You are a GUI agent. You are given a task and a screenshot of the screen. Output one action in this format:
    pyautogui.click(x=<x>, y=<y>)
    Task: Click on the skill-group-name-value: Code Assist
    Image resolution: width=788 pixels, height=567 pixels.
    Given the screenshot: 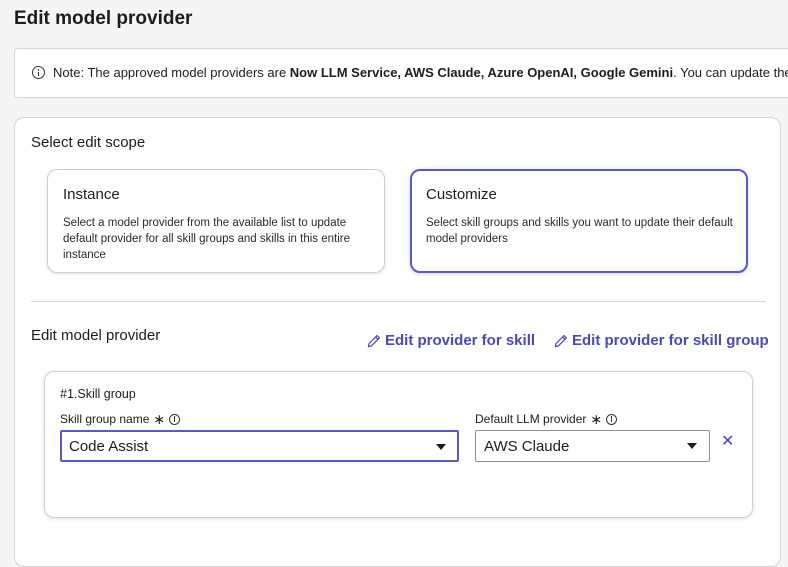 What is the action you would take?
    pyautogui.click(x=109, y=446)
    